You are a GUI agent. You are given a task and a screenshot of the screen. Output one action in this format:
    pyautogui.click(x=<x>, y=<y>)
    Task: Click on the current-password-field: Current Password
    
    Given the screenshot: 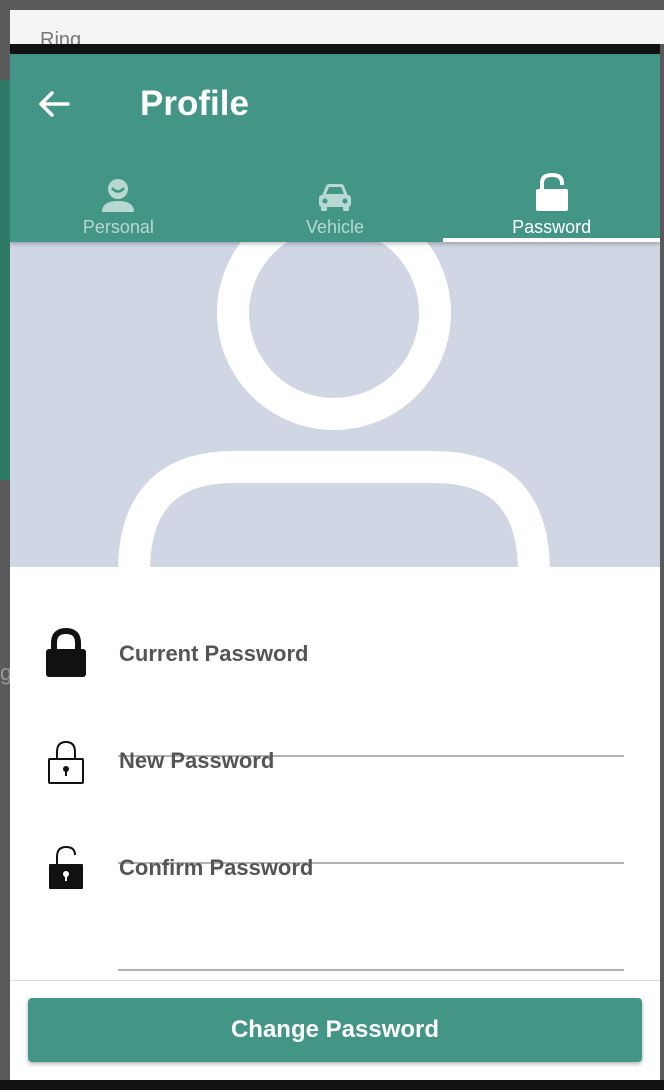 What is the action you would take?
    pyautogui.click(x=335, y=682)
    